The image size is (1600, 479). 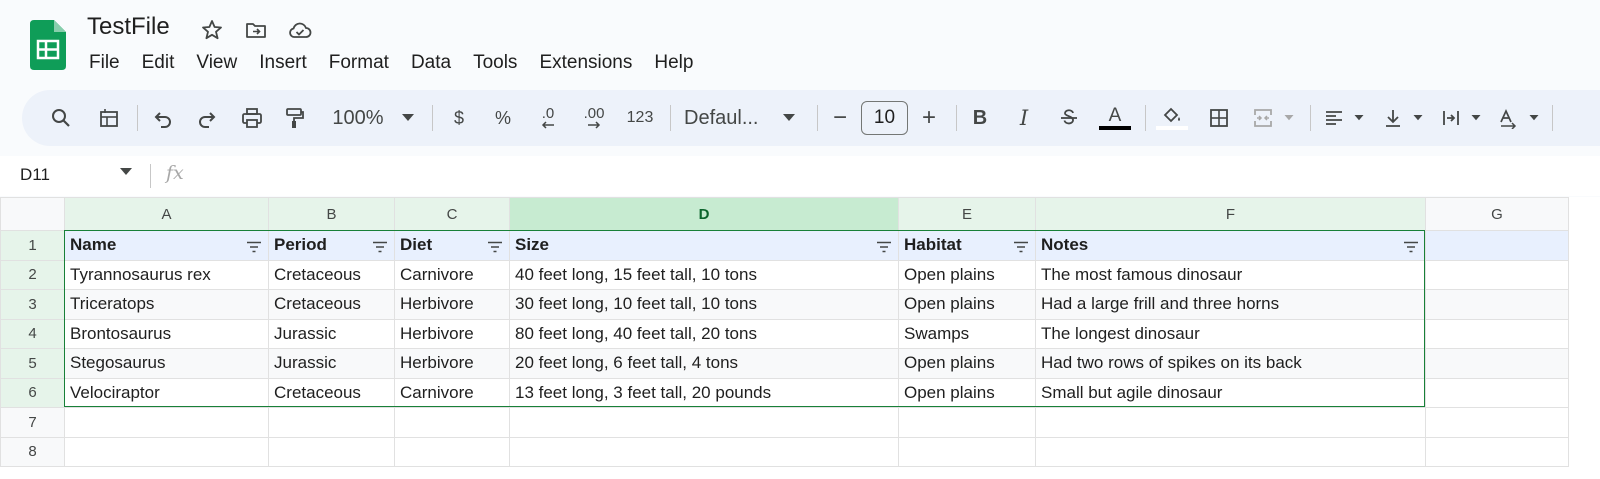 I want to click on decrease-decimal-button: .0, so click(x=548, y=118).